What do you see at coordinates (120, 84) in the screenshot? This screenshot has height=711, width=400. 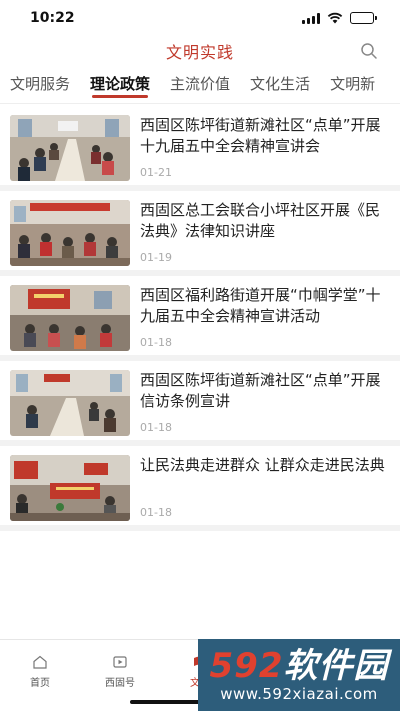 I see `tab-theory-policy: 理论政策` at bounding box center [120, 84].